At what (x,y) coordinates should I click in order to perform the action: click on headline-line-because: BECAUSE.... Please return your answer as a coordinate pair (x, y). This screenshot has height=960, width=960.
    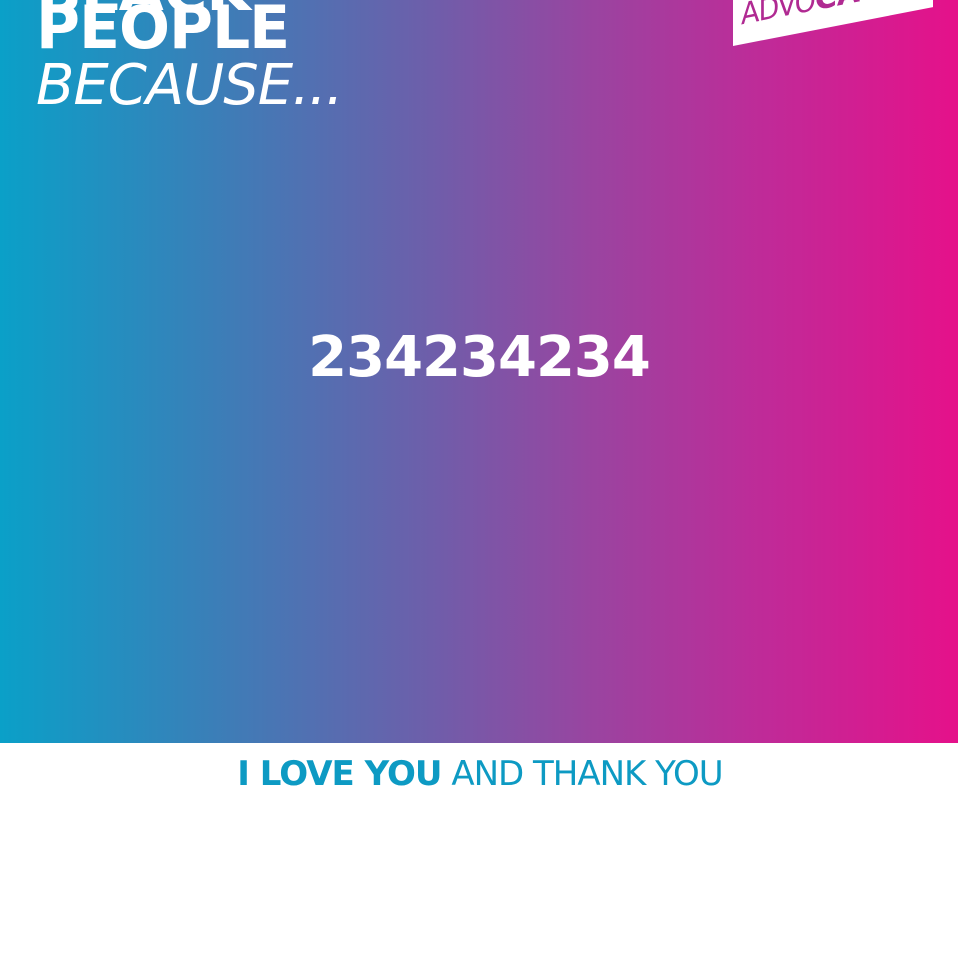
    Looking at the image, I should click on (190, 85).